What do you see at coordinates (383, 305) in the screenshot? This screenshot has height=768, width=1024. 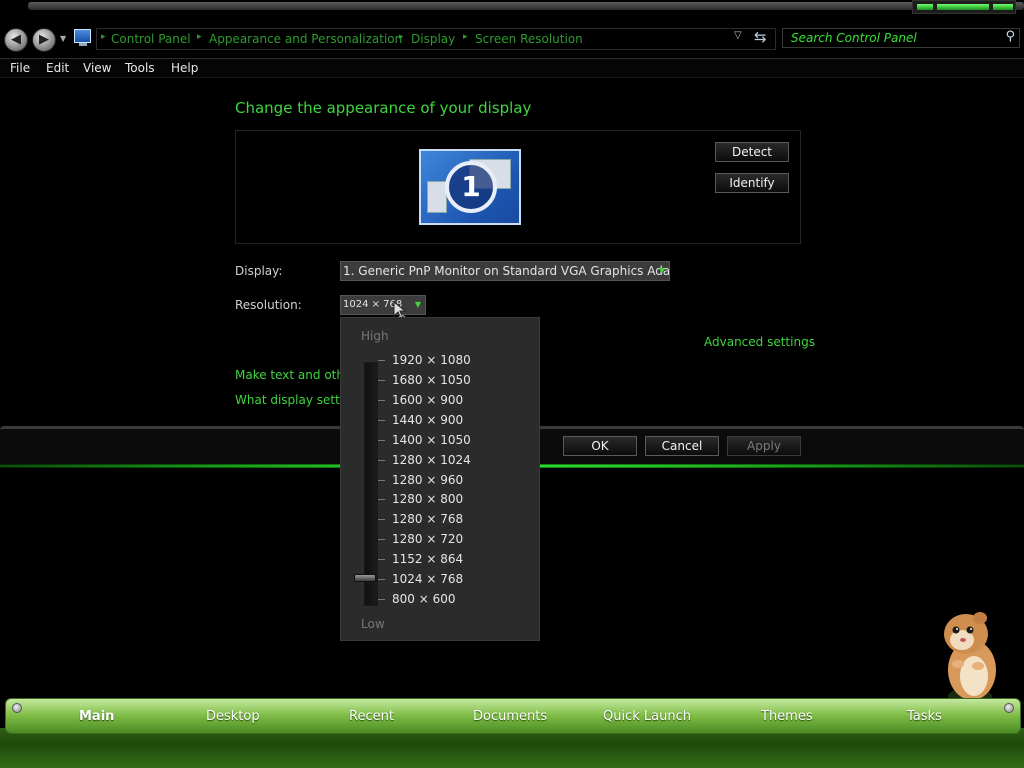 I see `resolution-select: 1024 × 768 ▼` at bounding box center [383, 305].